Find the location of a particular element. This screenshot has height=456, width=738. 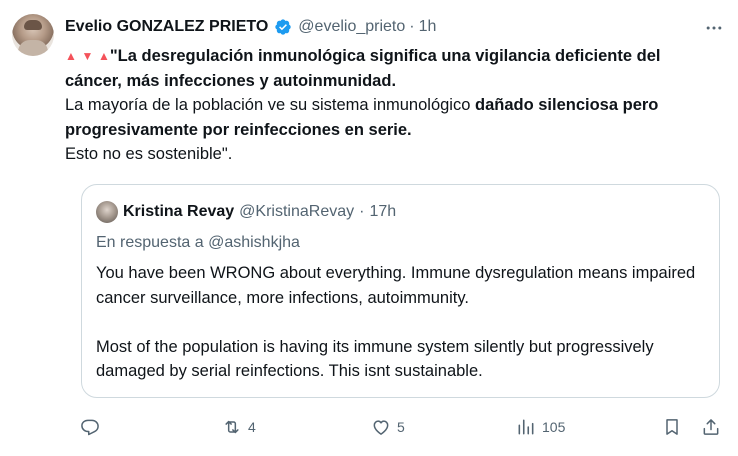

bookmark-button is located at coordinates (672, 427).